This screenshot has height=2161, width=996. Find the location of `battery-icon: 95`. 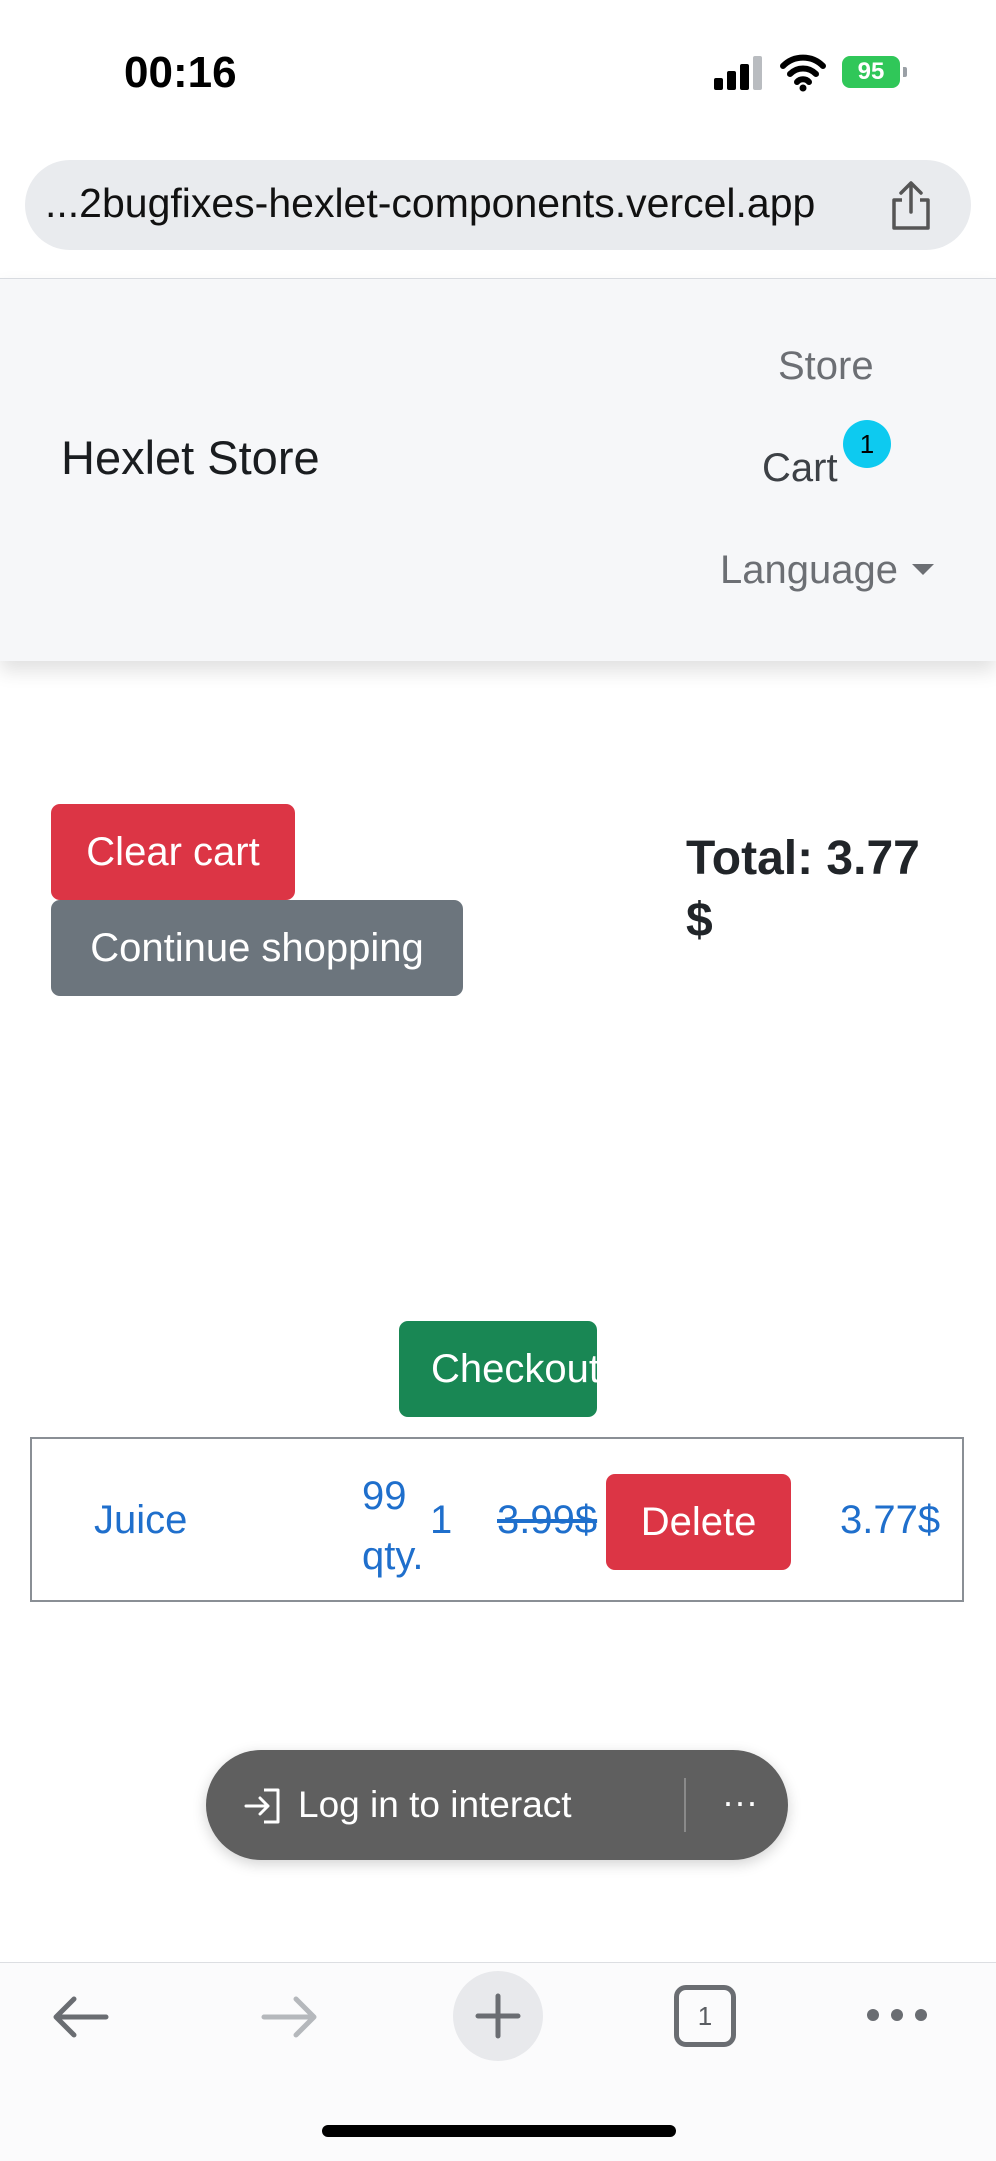

battery-icon: 95 is located at coordinates (875, 73).